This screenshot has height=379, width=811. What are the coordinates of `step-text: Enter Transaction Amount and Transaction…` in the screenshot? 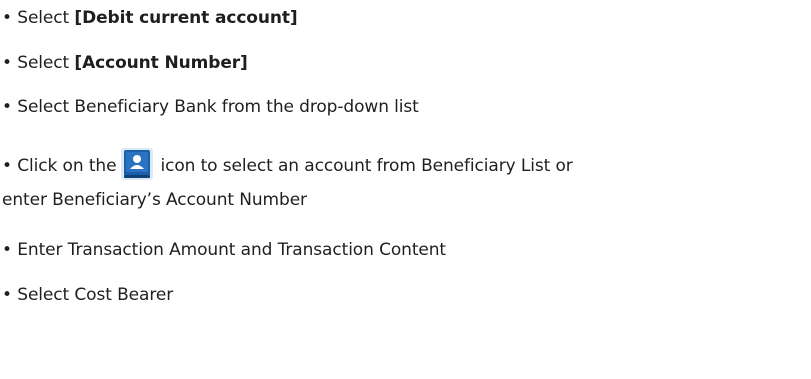 It's located at (232, 250).